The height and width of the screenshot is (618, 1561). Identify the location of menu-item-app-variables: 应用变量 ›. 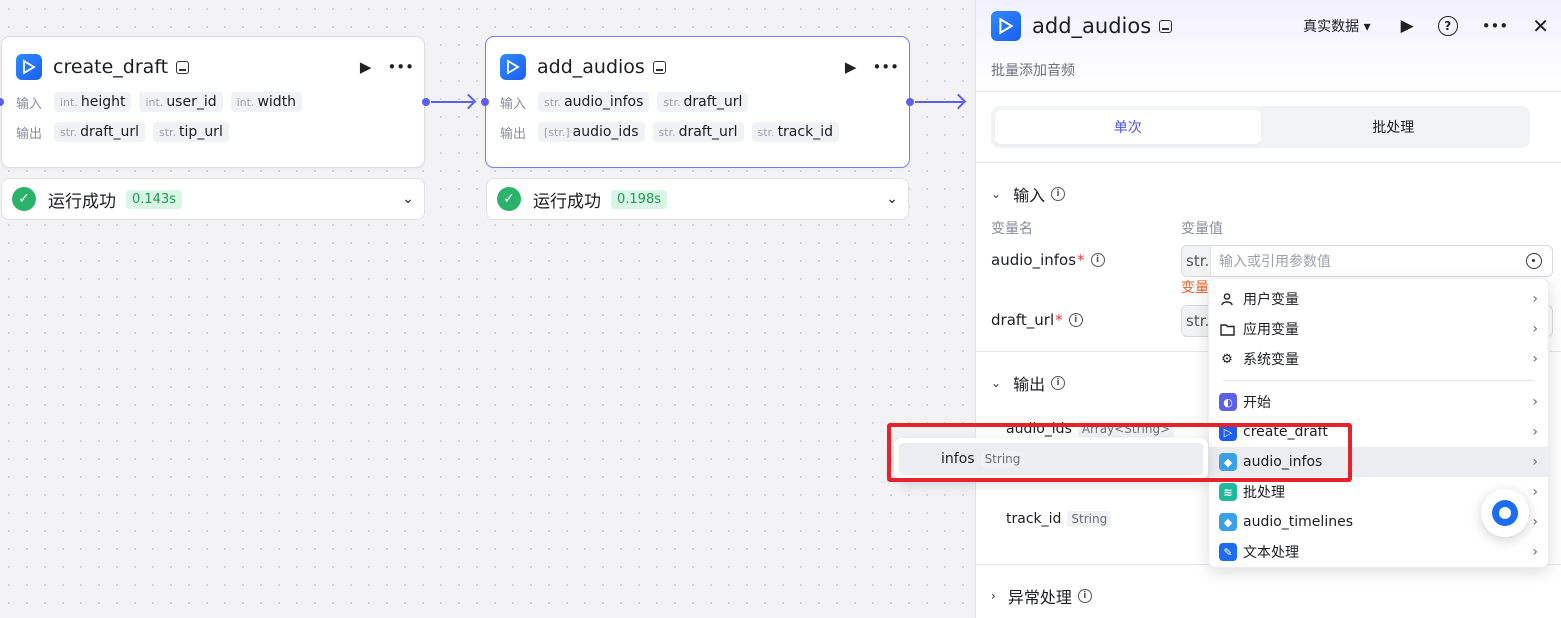
(1378, 329).